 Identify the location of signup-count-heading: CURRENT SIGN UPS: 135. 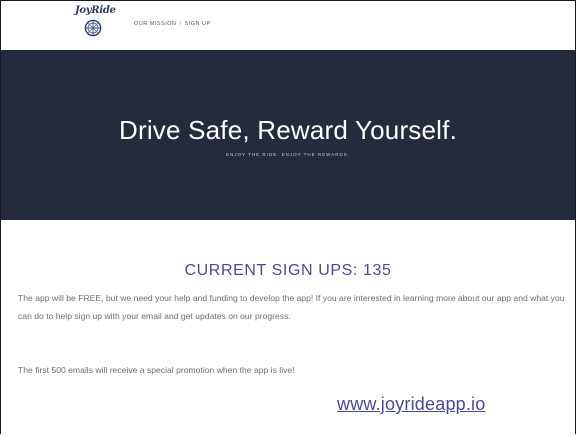
(288, 270).